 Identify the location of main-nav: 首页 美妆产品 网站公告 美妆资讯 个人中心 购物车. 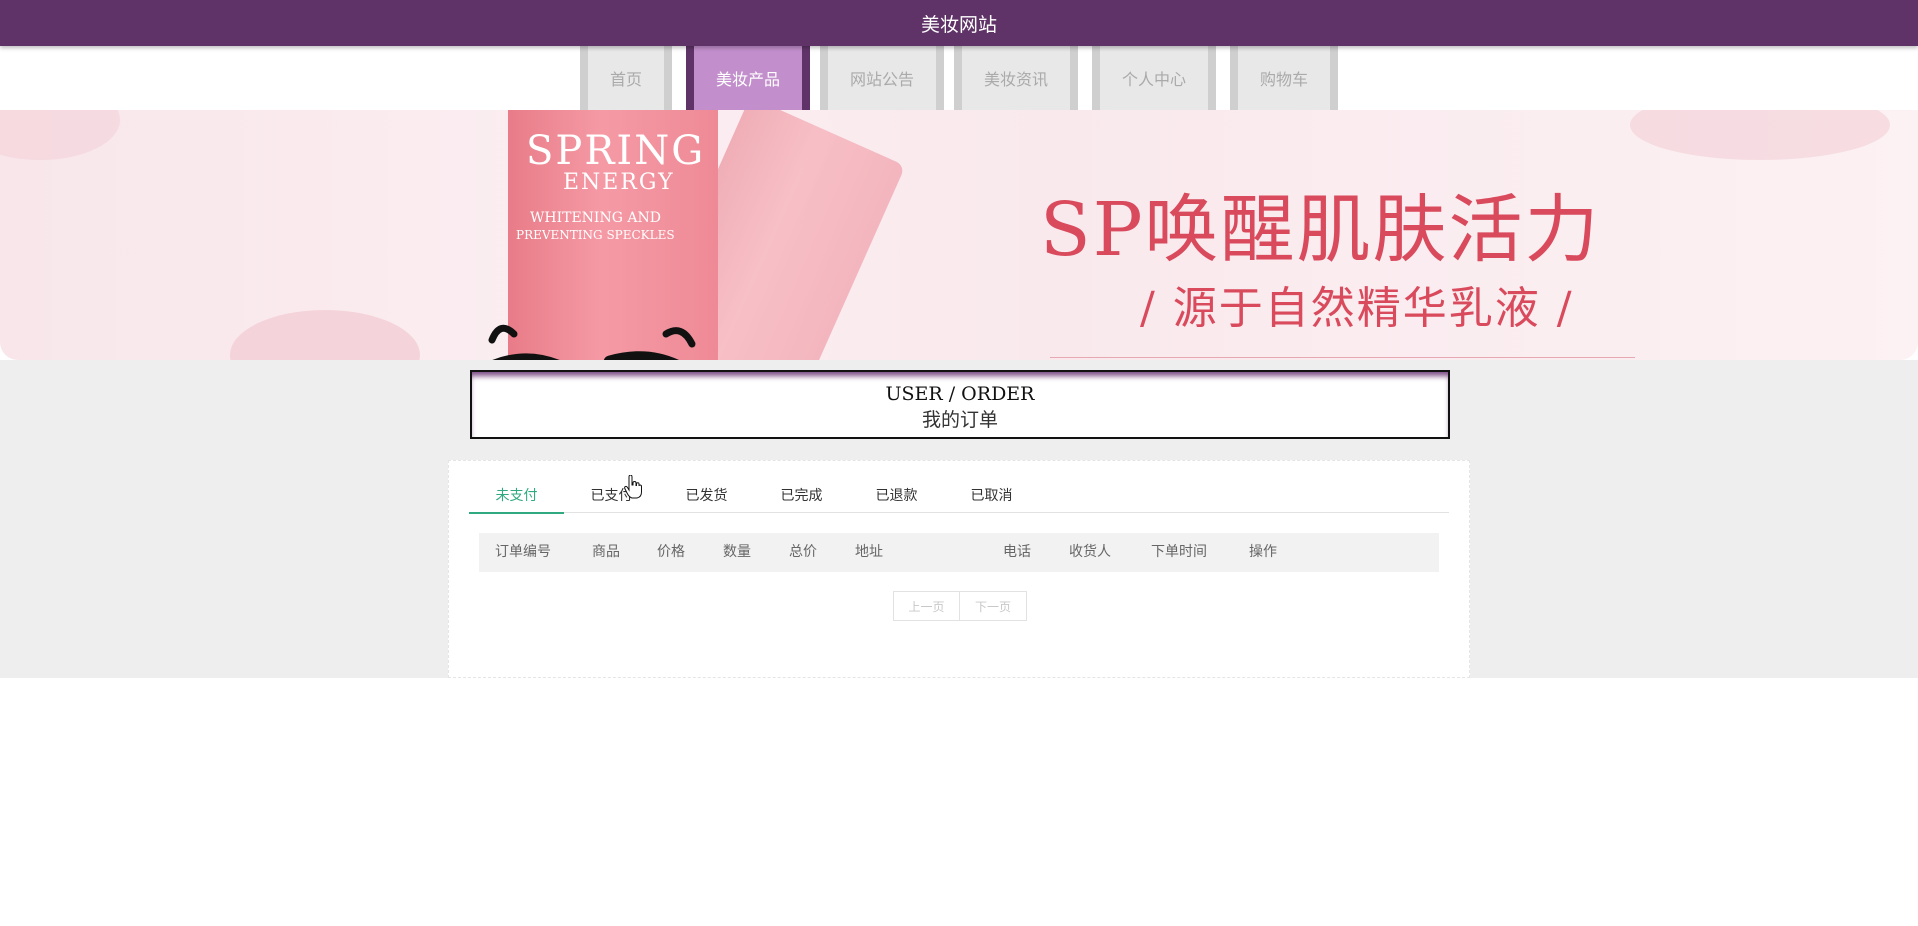
(959, 78).